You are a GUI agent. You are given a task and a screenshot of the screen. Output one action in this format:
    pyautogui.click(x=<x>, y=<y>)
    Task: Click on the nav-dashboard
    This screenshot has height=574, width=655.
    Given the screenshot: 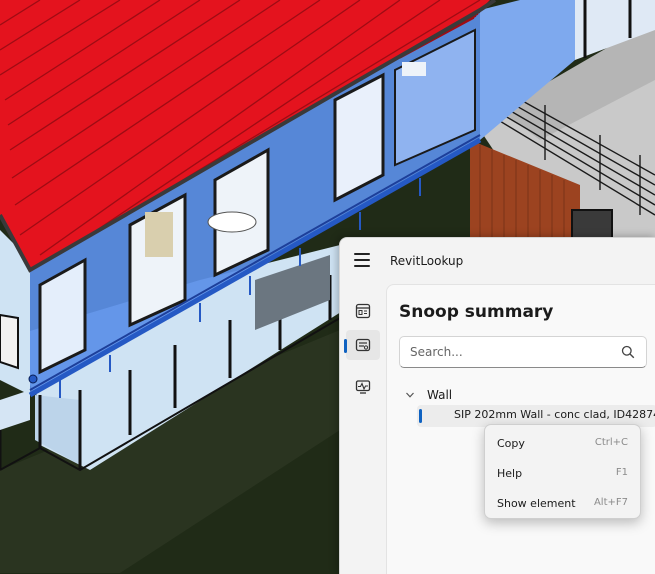 What is the action you would take?
    pyautogui.click(x=363, y=311)
    